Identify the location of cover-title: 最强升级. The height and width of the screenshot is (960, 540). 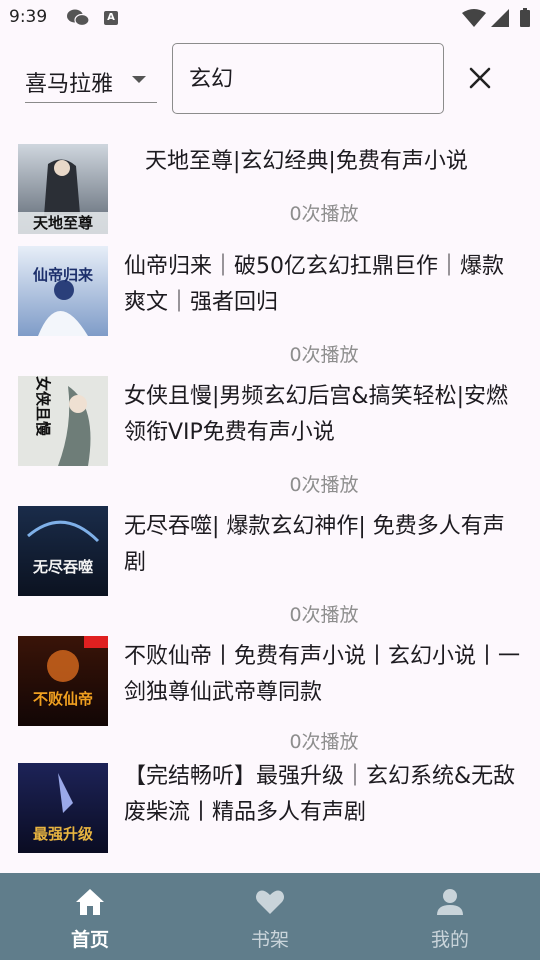
(63, 834).